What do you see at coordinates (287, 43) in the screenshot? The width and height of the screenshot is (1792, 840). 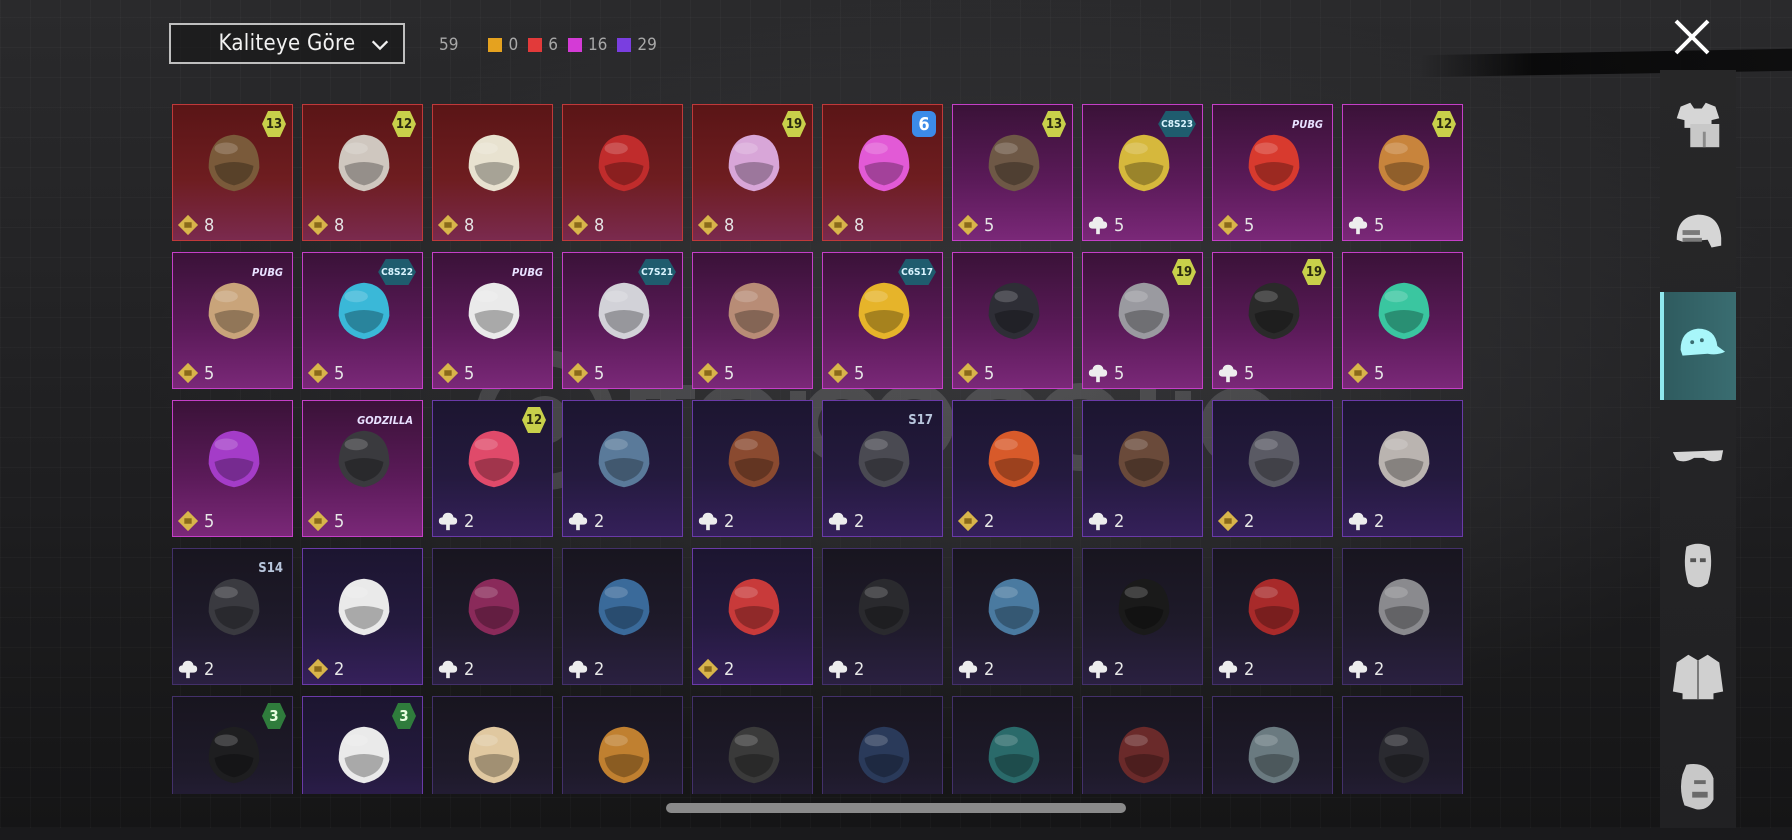 I see `sort-dropdown: Kaliteye Göre` at bounding box center [287, 43].